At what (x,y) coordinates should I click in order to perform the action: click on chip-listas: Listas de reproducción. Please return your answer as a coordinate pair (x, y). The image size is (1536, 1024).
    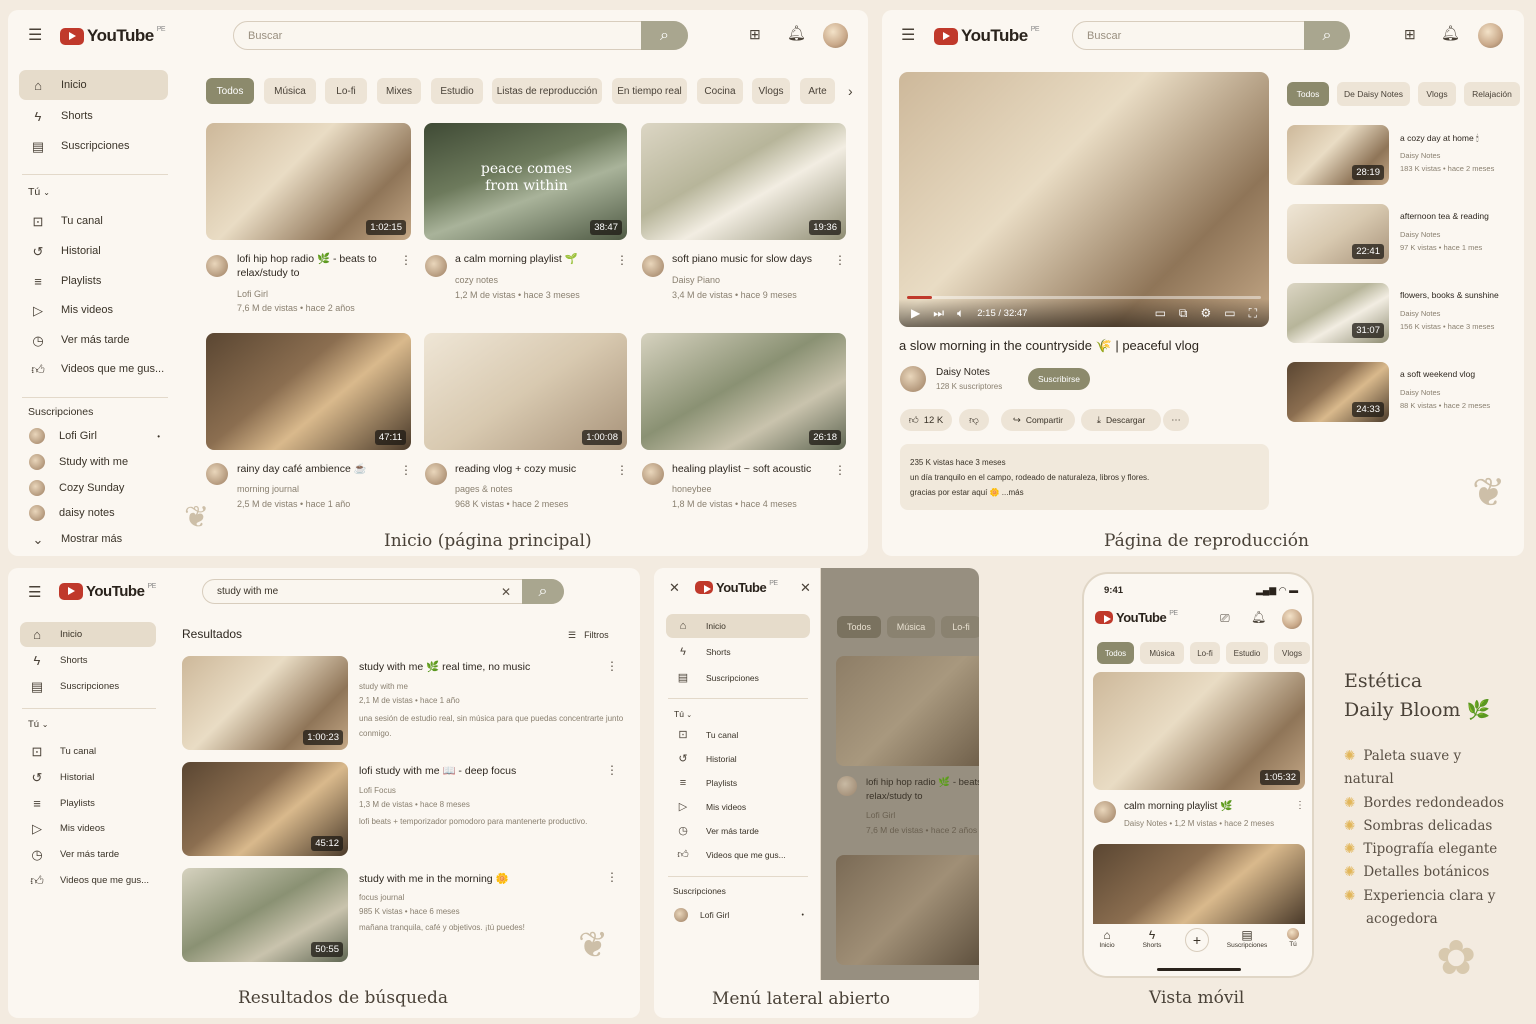
    Looking at the image, I should click on (547, 91).